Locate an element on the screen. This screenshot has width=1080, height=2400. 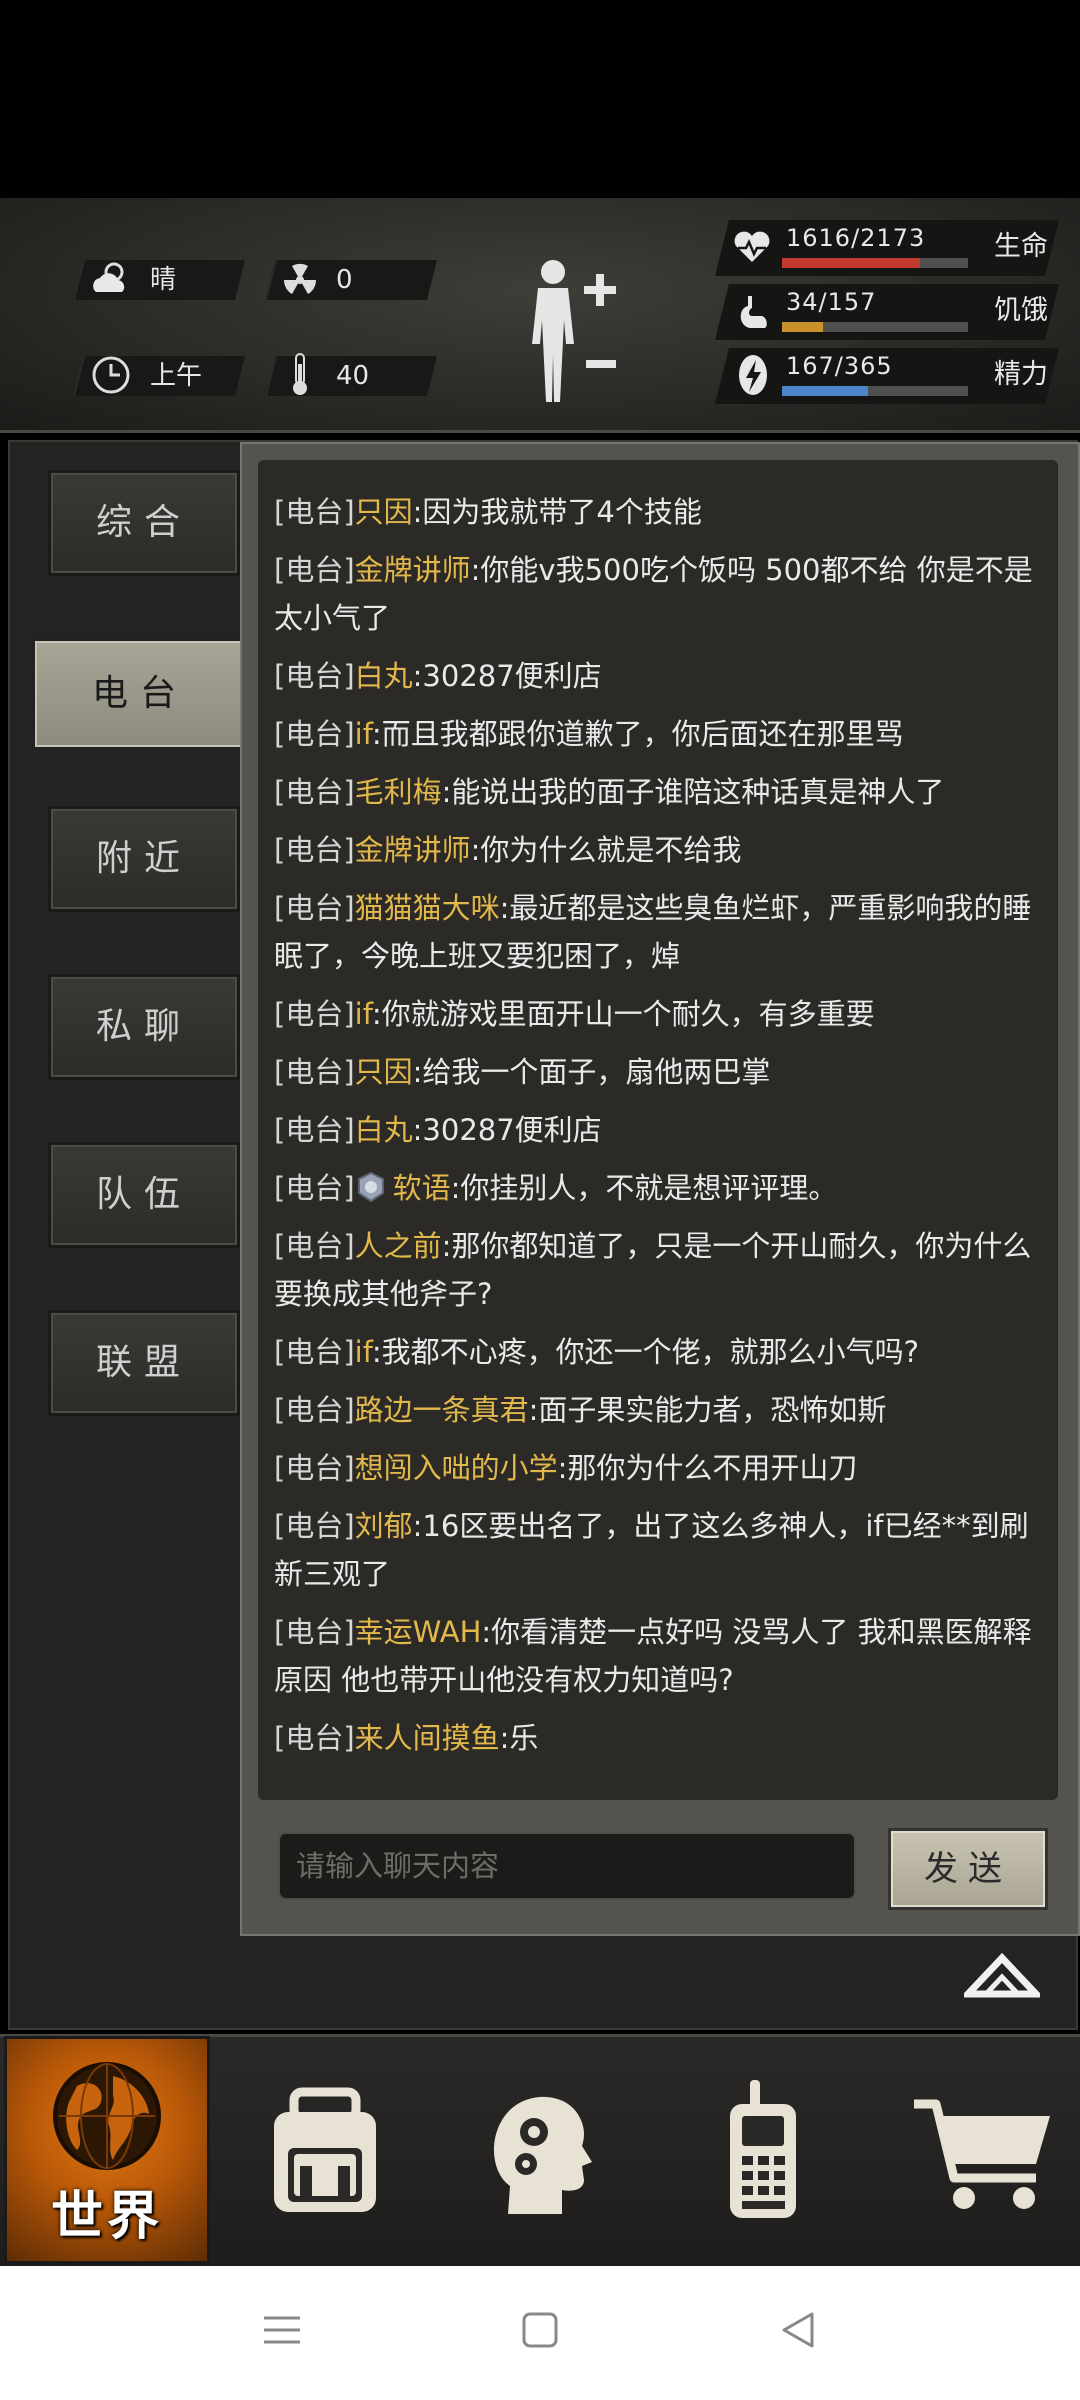
backpack-icon is located at coordinates (325, 2149).